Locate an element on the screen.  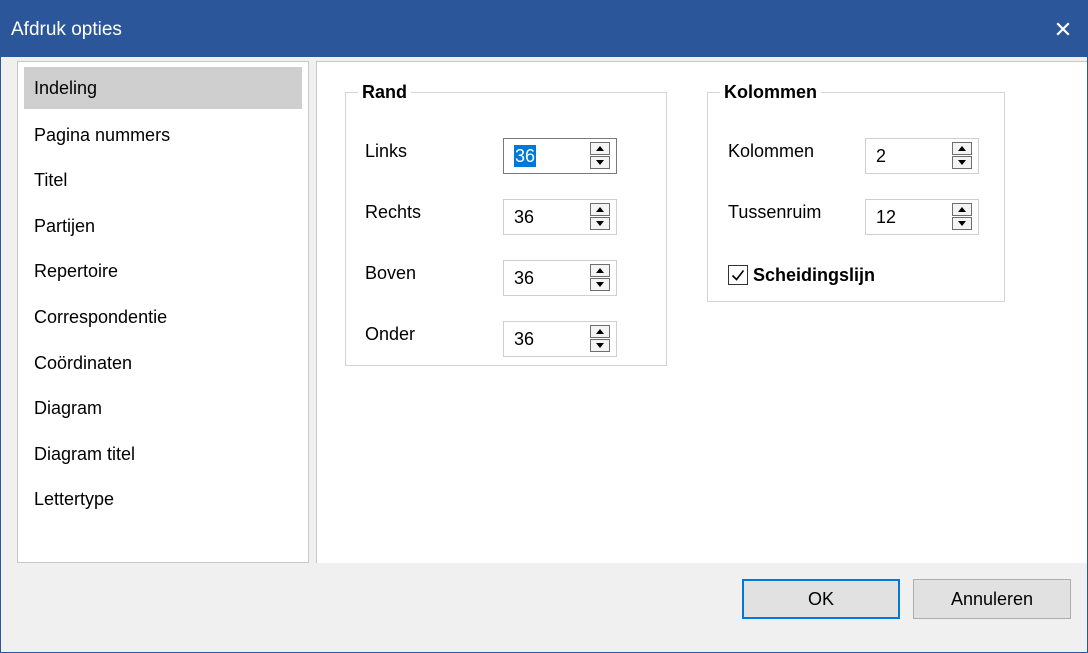
scheidingslijn-checkbox: Scheidingslijn is located at coordinates (863, 275).